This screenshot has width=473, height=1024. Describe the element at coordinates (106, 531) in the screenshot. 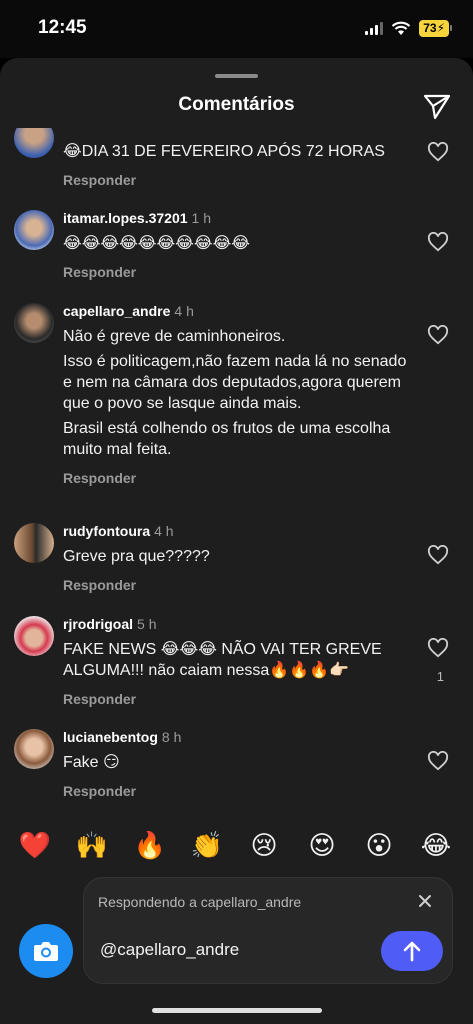

I see `comment-username: rudyfontoura` at that location.